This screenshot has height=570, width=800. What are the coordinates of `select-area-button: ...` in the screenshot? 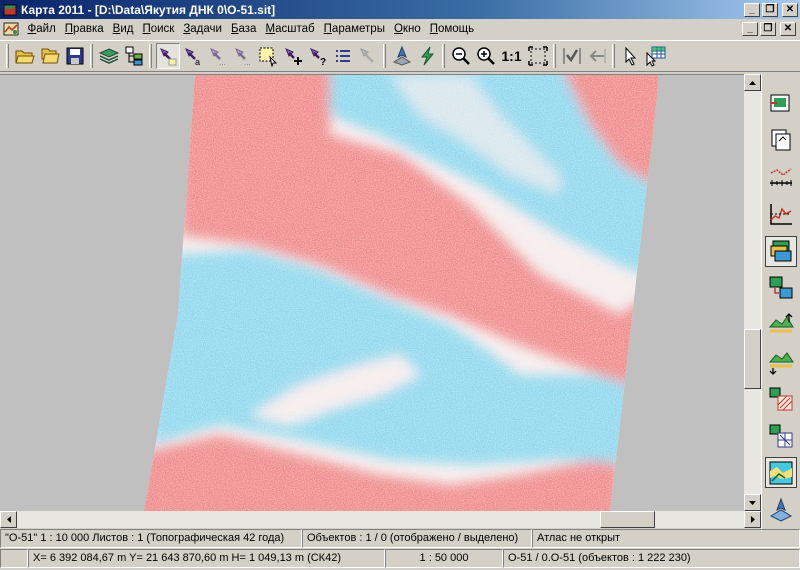 It's located at (243, 56).